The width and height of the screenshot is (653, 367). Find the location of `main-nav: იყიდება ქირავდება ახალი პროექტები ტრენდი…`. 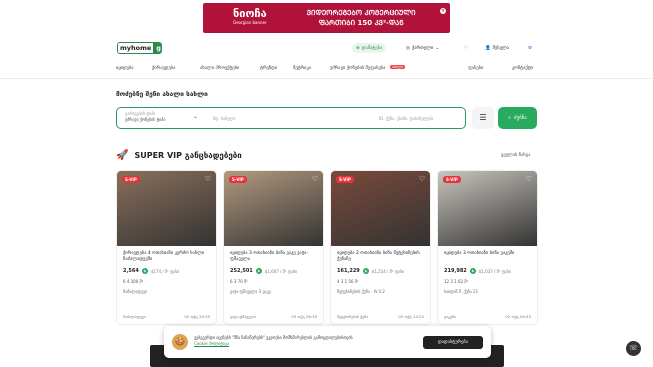

main-nav: იყიდება ქირავდება ახალი პროექტები ტრენდი… is located at coordinates (326, 69).